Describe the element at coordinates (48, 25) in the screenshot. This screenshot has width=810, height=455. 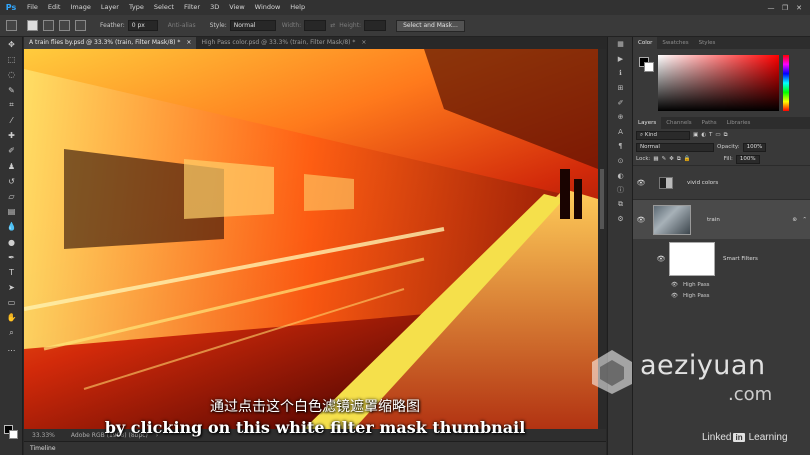
I see `add-selection-icon` at that location.